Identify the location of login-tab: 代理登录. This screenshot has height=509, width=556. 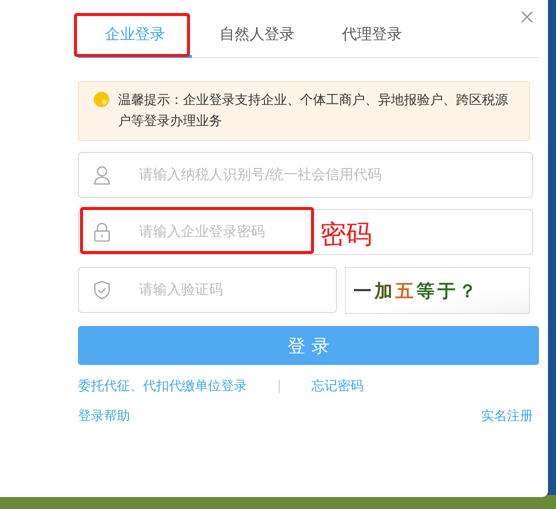
(372, 34).